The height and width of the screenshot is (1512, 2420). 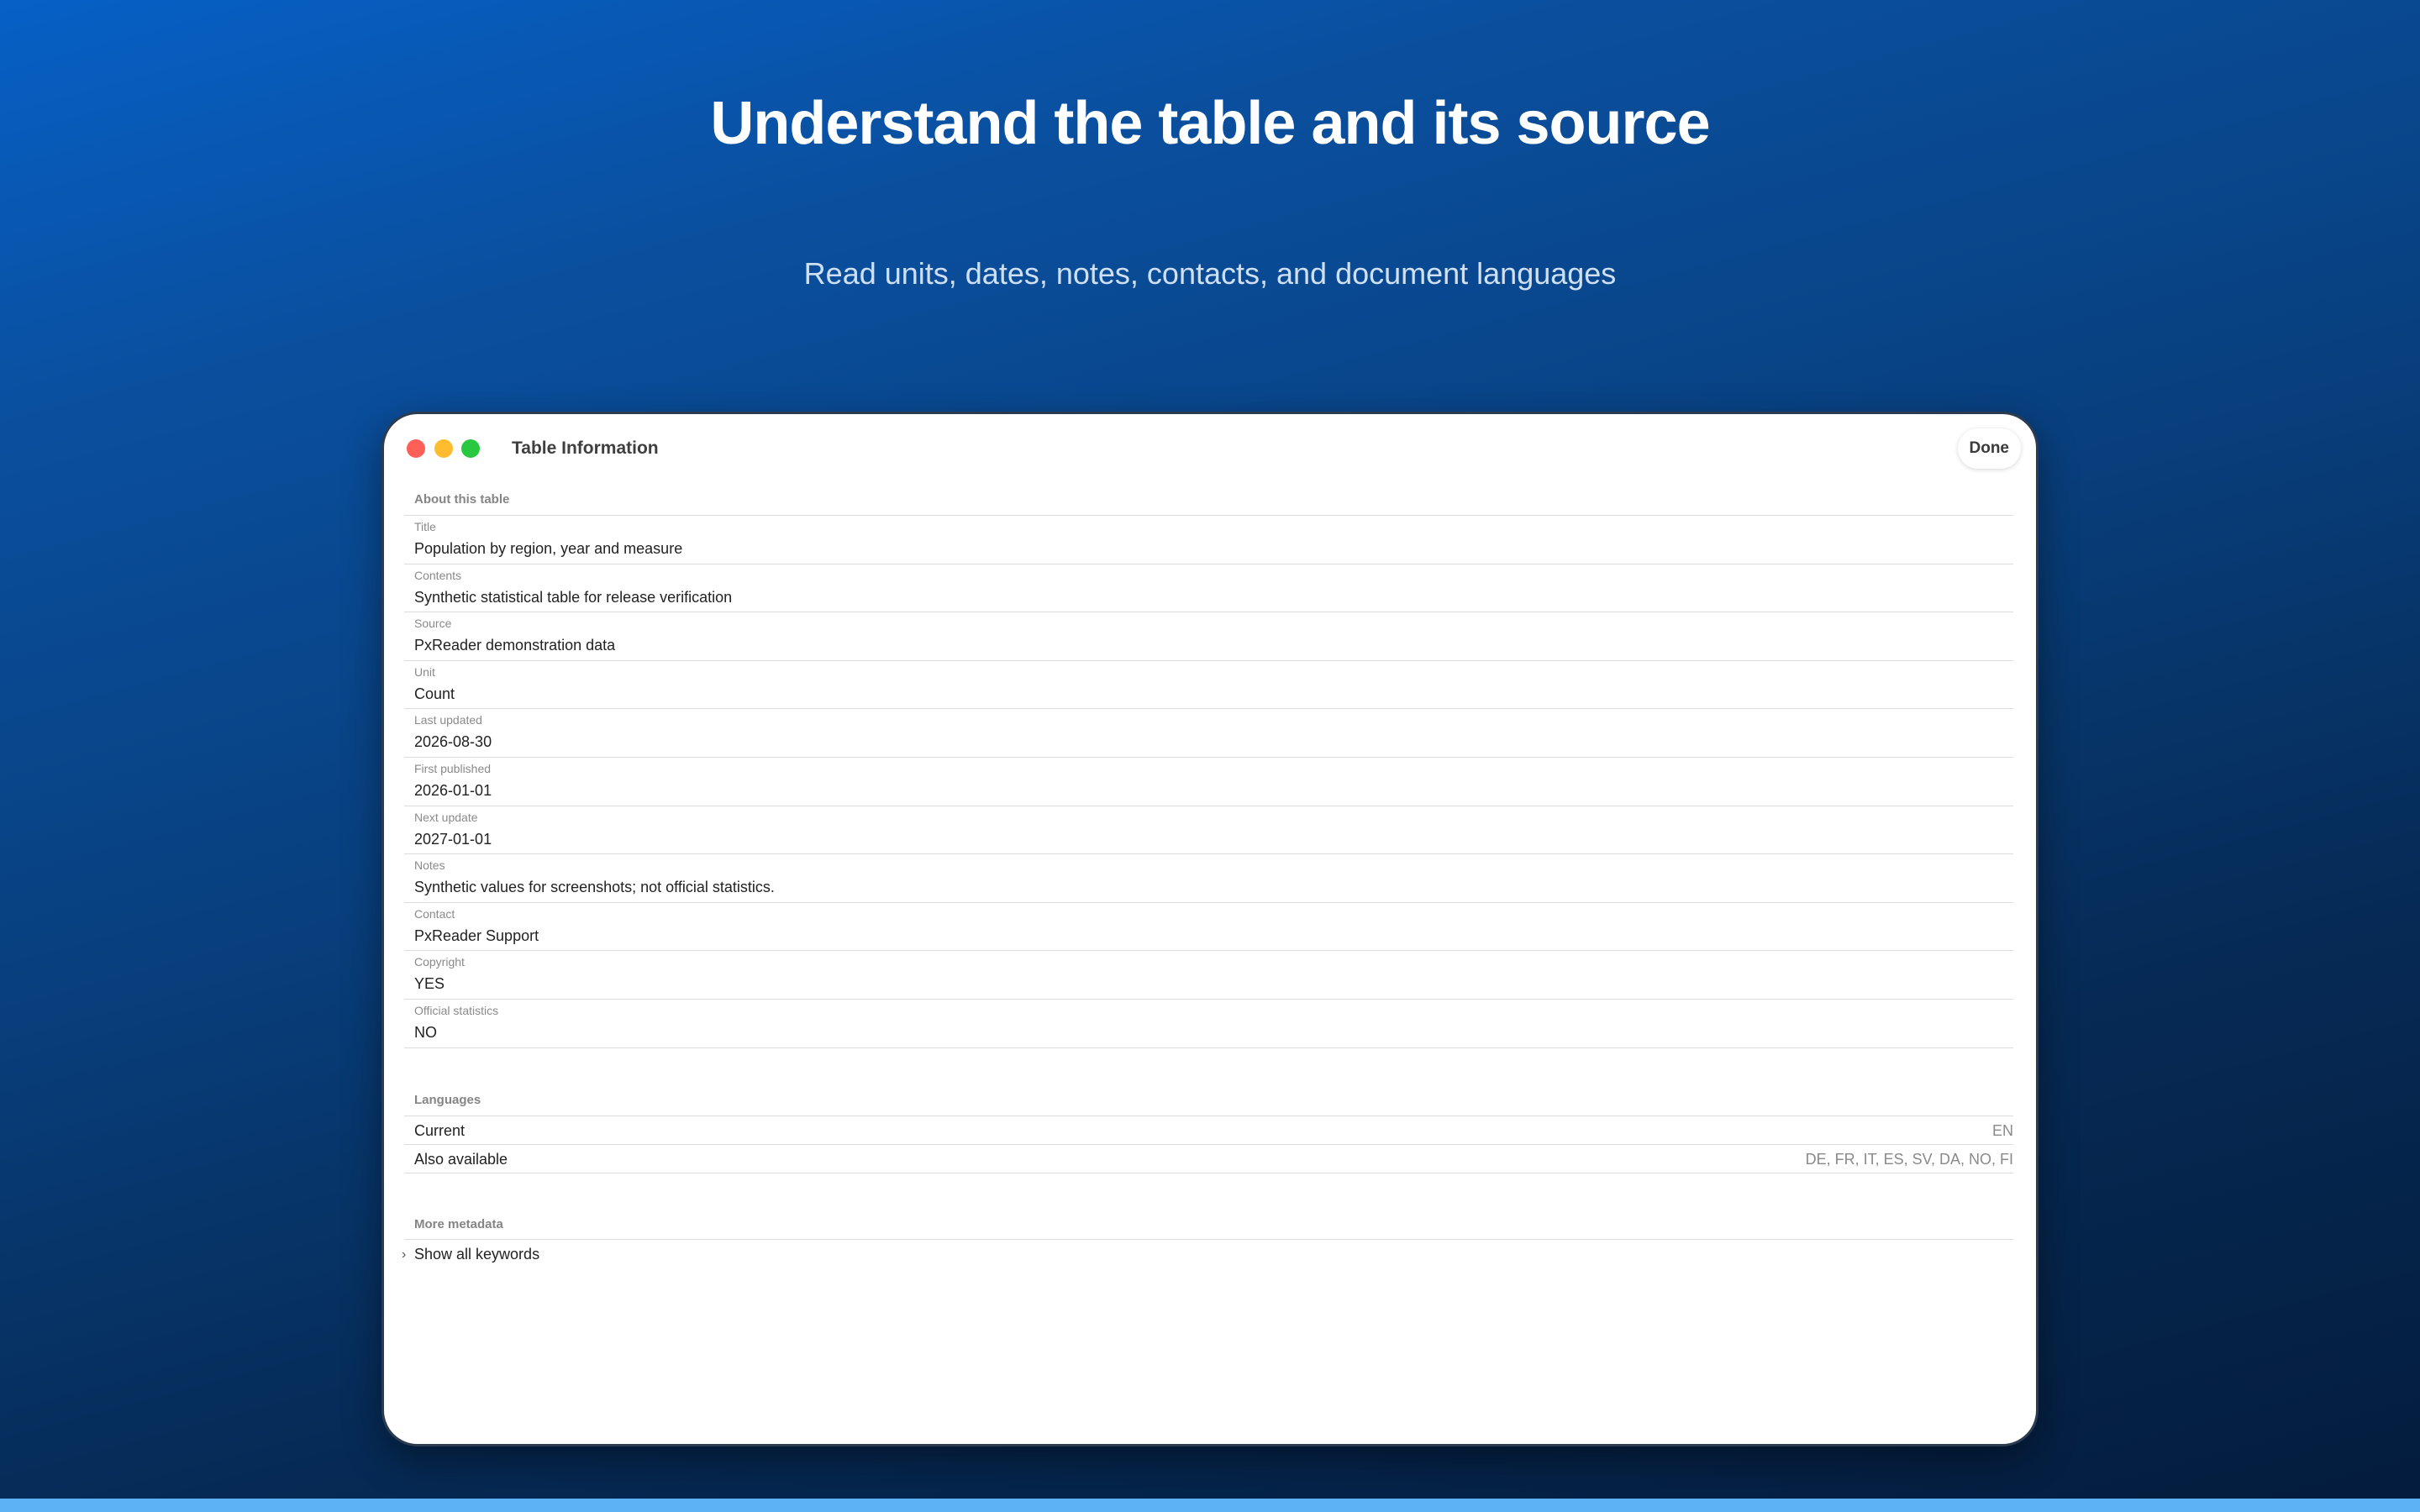 I want to click on language-row-value: DE, FR, IT, ES, SV, DA, NO, FI, so click(x=1909, y=1159).